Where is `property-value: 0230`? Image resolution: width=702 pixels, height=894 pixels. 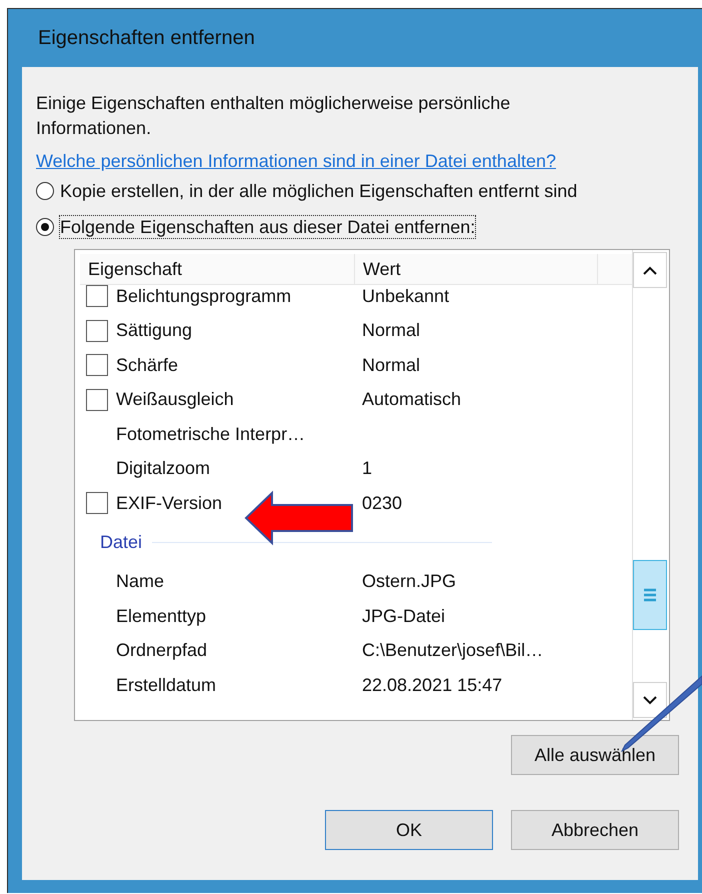 property-value: 0230 is located at coordinates (382, 503).